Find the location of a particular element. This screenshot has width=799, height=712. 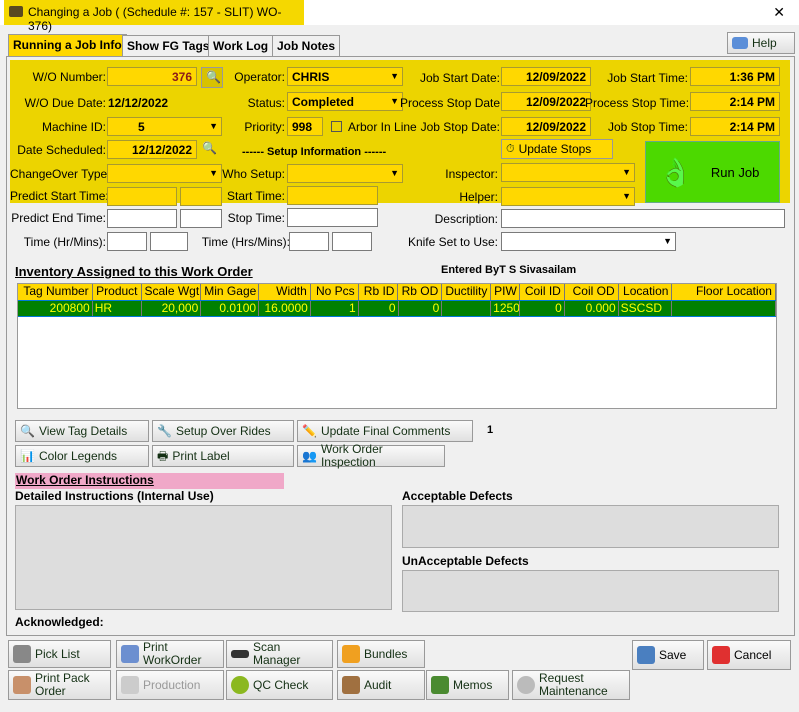

tab-job-notes: Job Notes is located at coordinates (306, 45).